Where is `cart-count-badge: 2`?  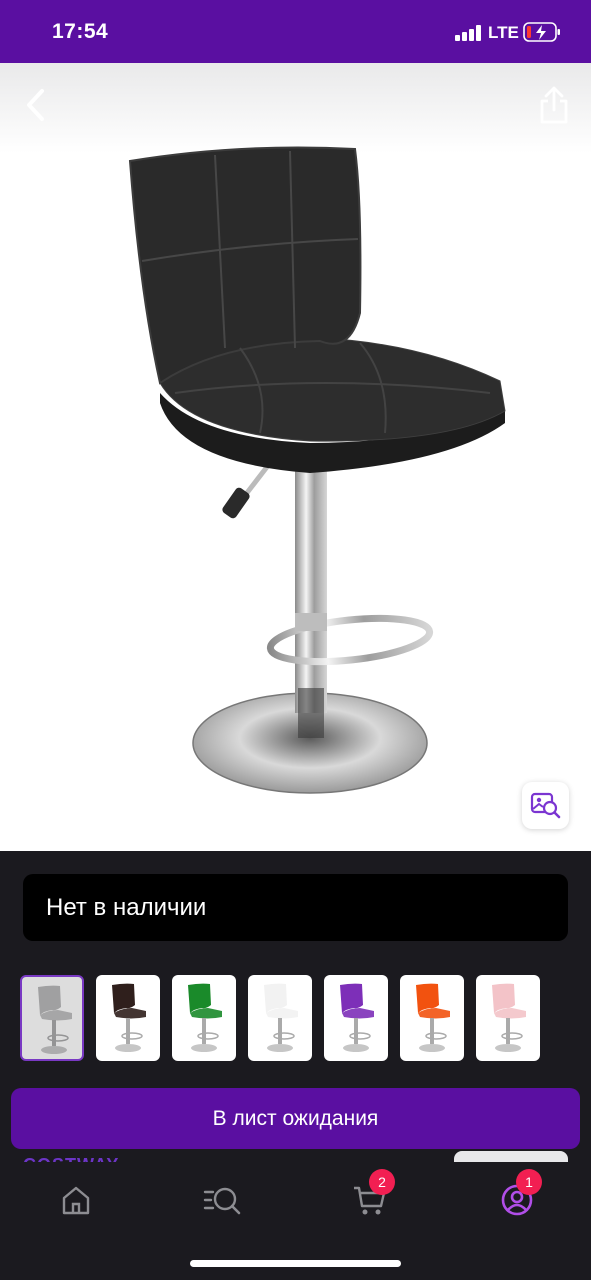 cart-count-badge: 2 is located at coordinates (382, 1182).